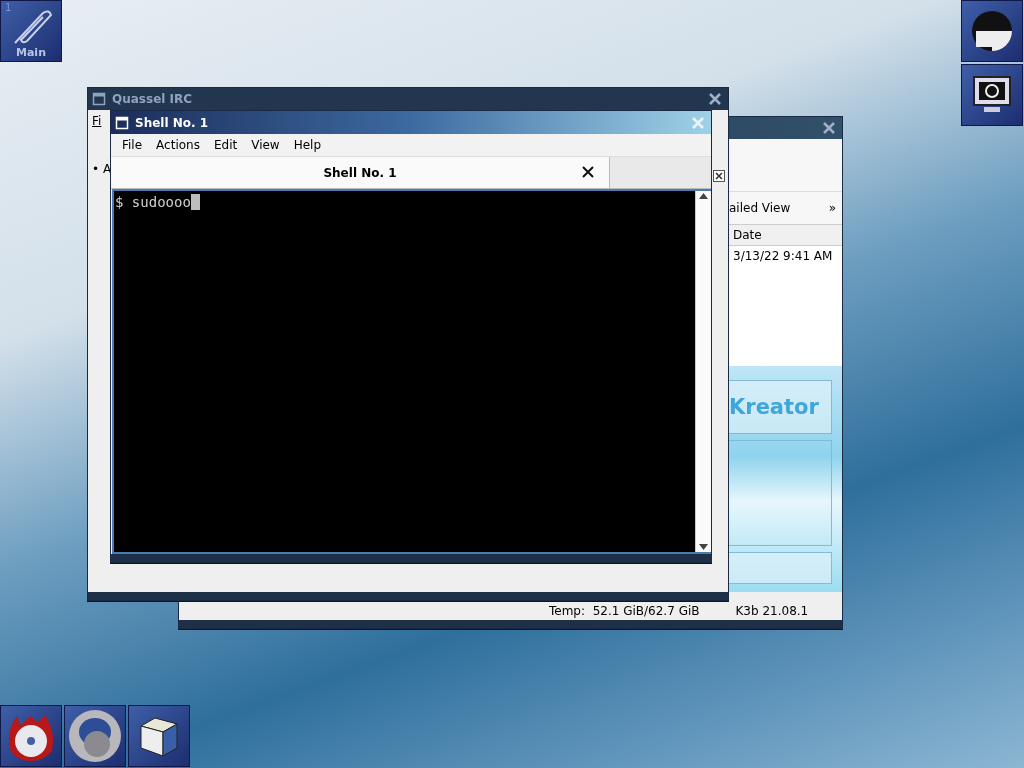  I want to click on status-text: K3b 21.08.1, so click(772, 611).